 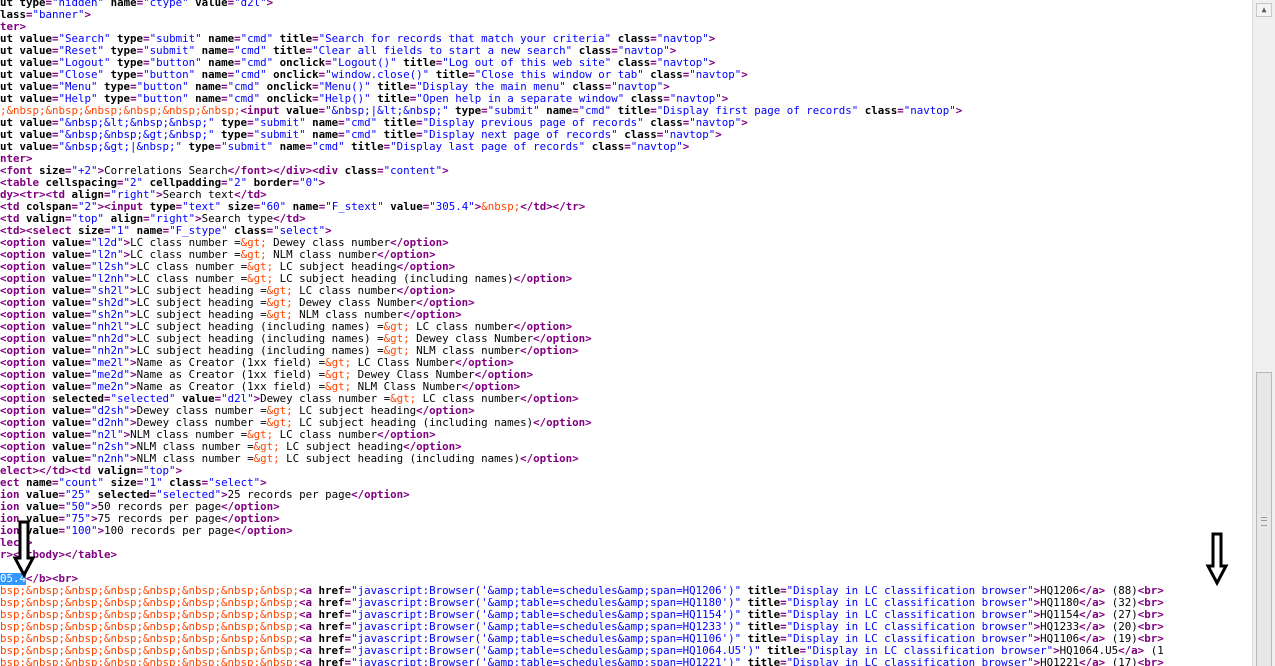 What do you see at coordinates (488, 147) in the screenshot?
I see `source-token: "Display last page of records"` at bounding box center [488, 147].